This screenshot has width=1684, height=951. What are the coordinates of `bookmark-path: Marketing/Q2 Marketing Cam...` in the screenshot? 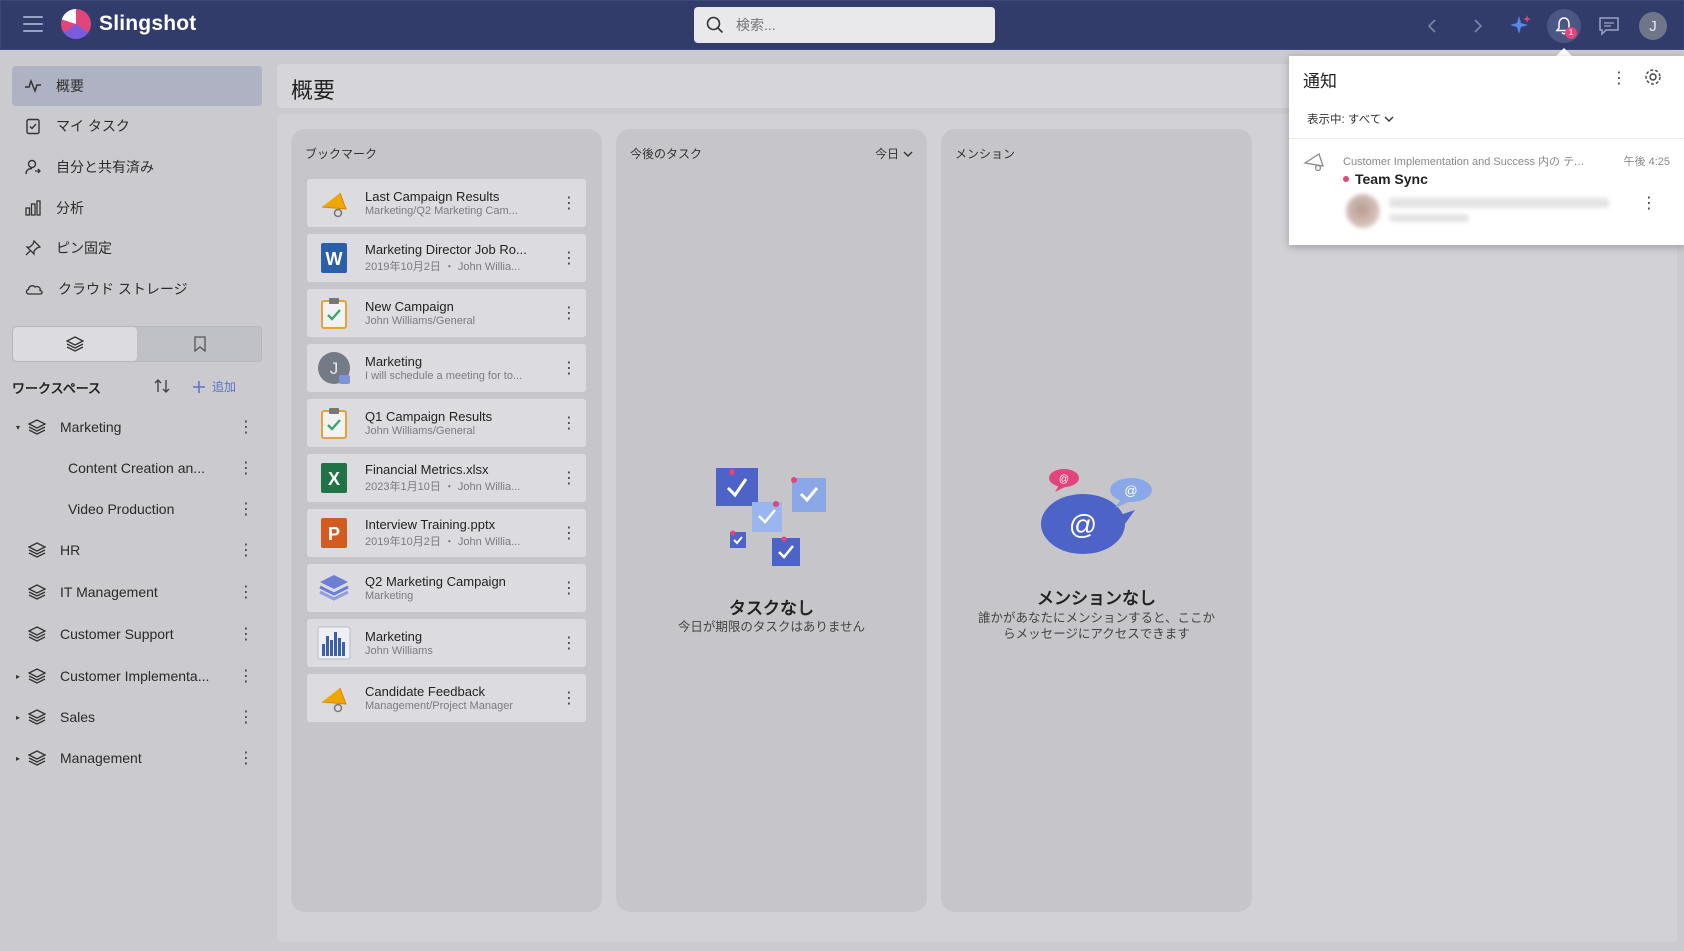 It's located at (441, 211).